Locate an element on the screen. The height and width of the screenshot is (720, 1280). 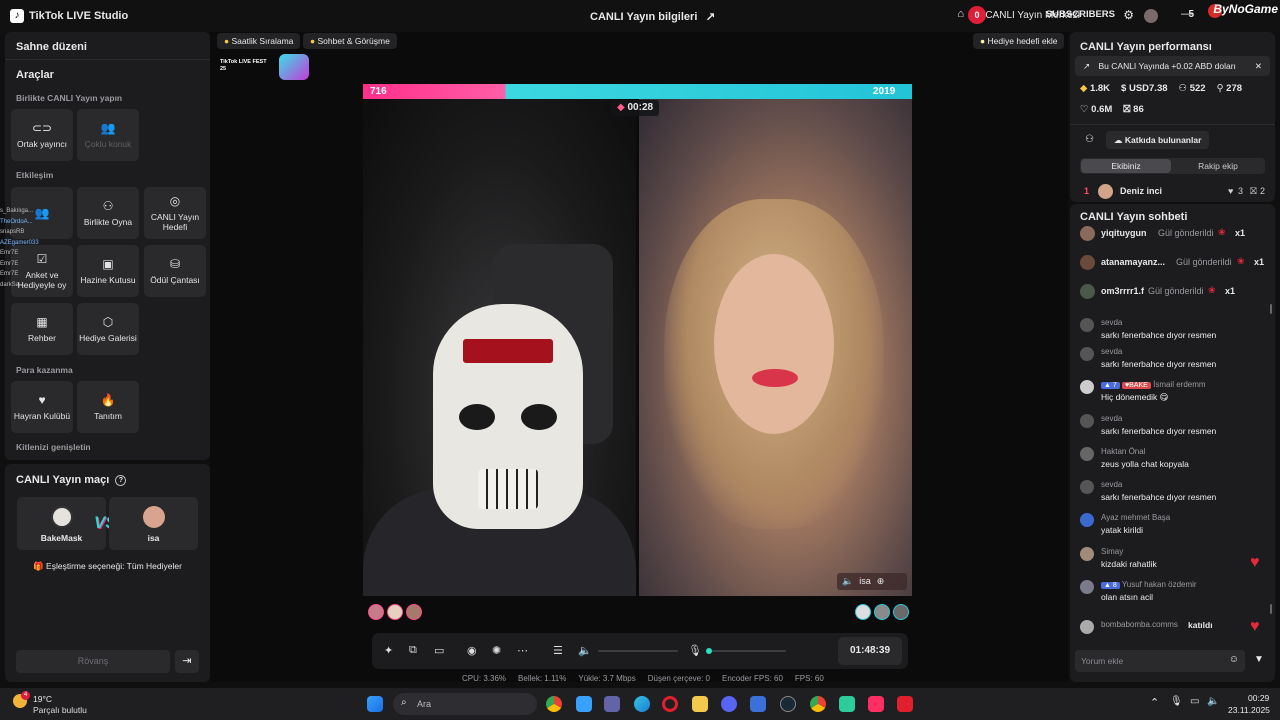
promote-tile: 🔥 Tanıtım is located at coordinates (108, 407).